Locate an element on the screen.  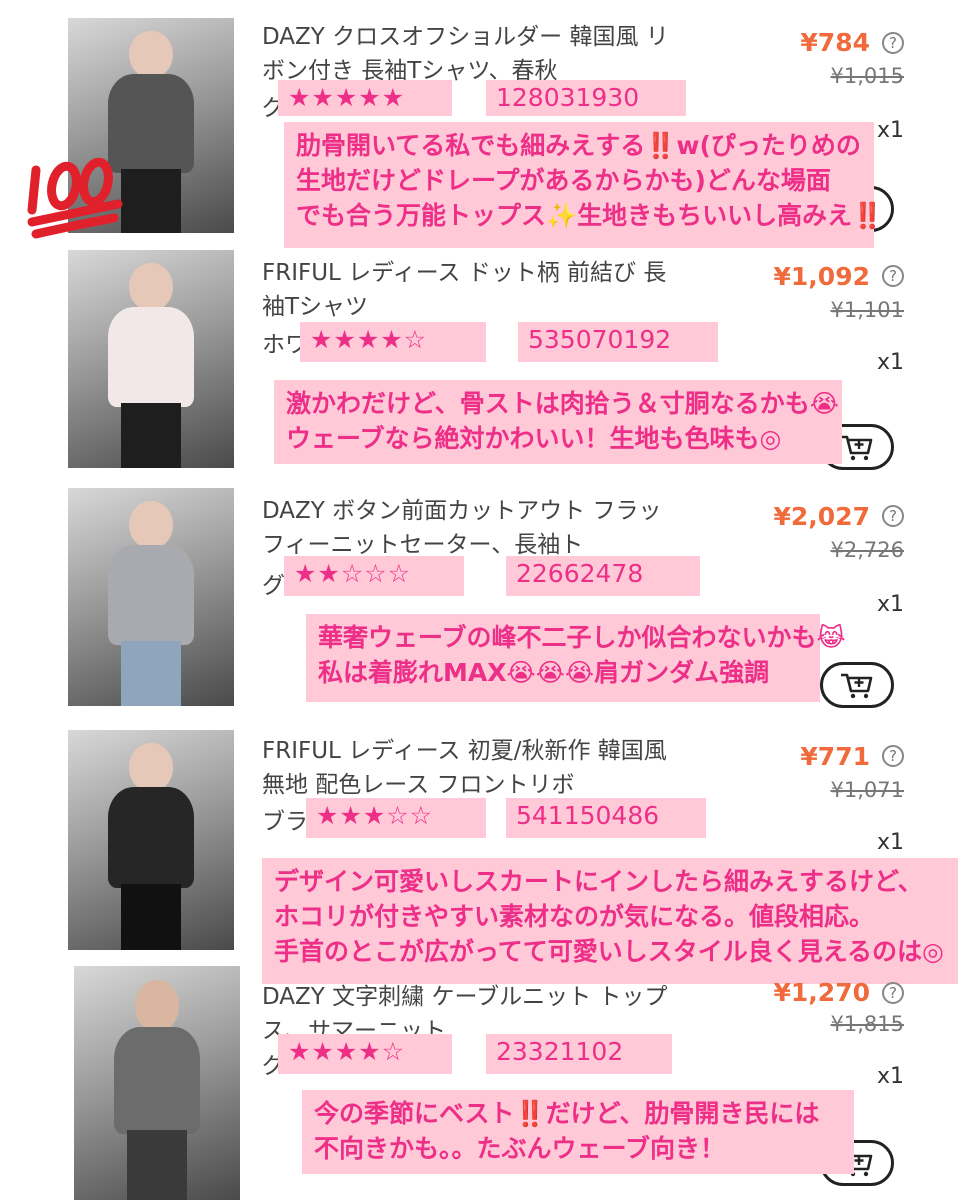
product-code: 535070192 is located at coordinates (618, 342).